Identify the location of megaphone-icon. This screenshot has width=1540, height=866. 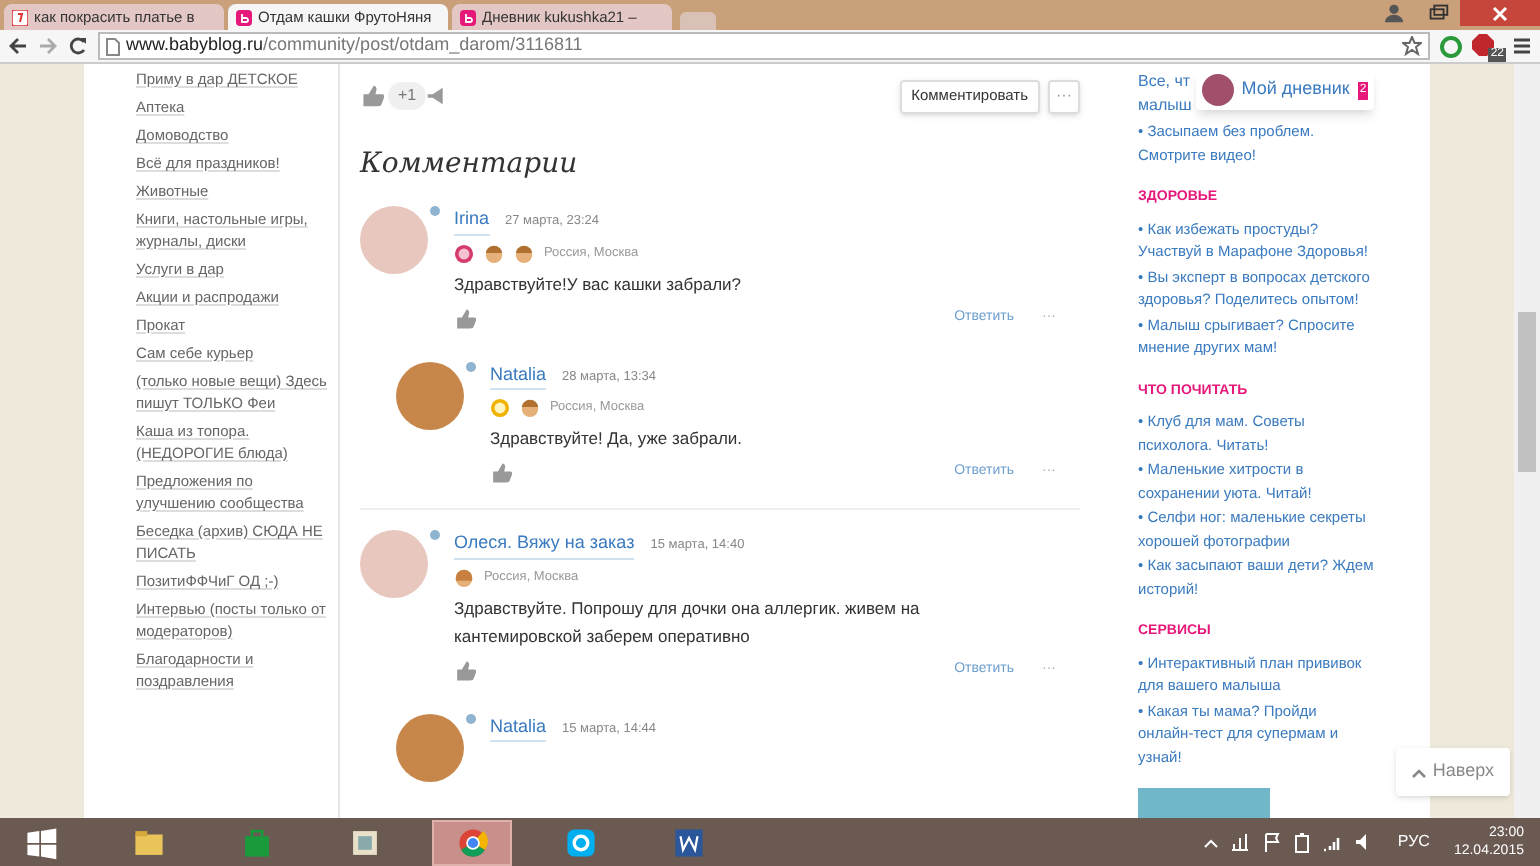
(436, 96).